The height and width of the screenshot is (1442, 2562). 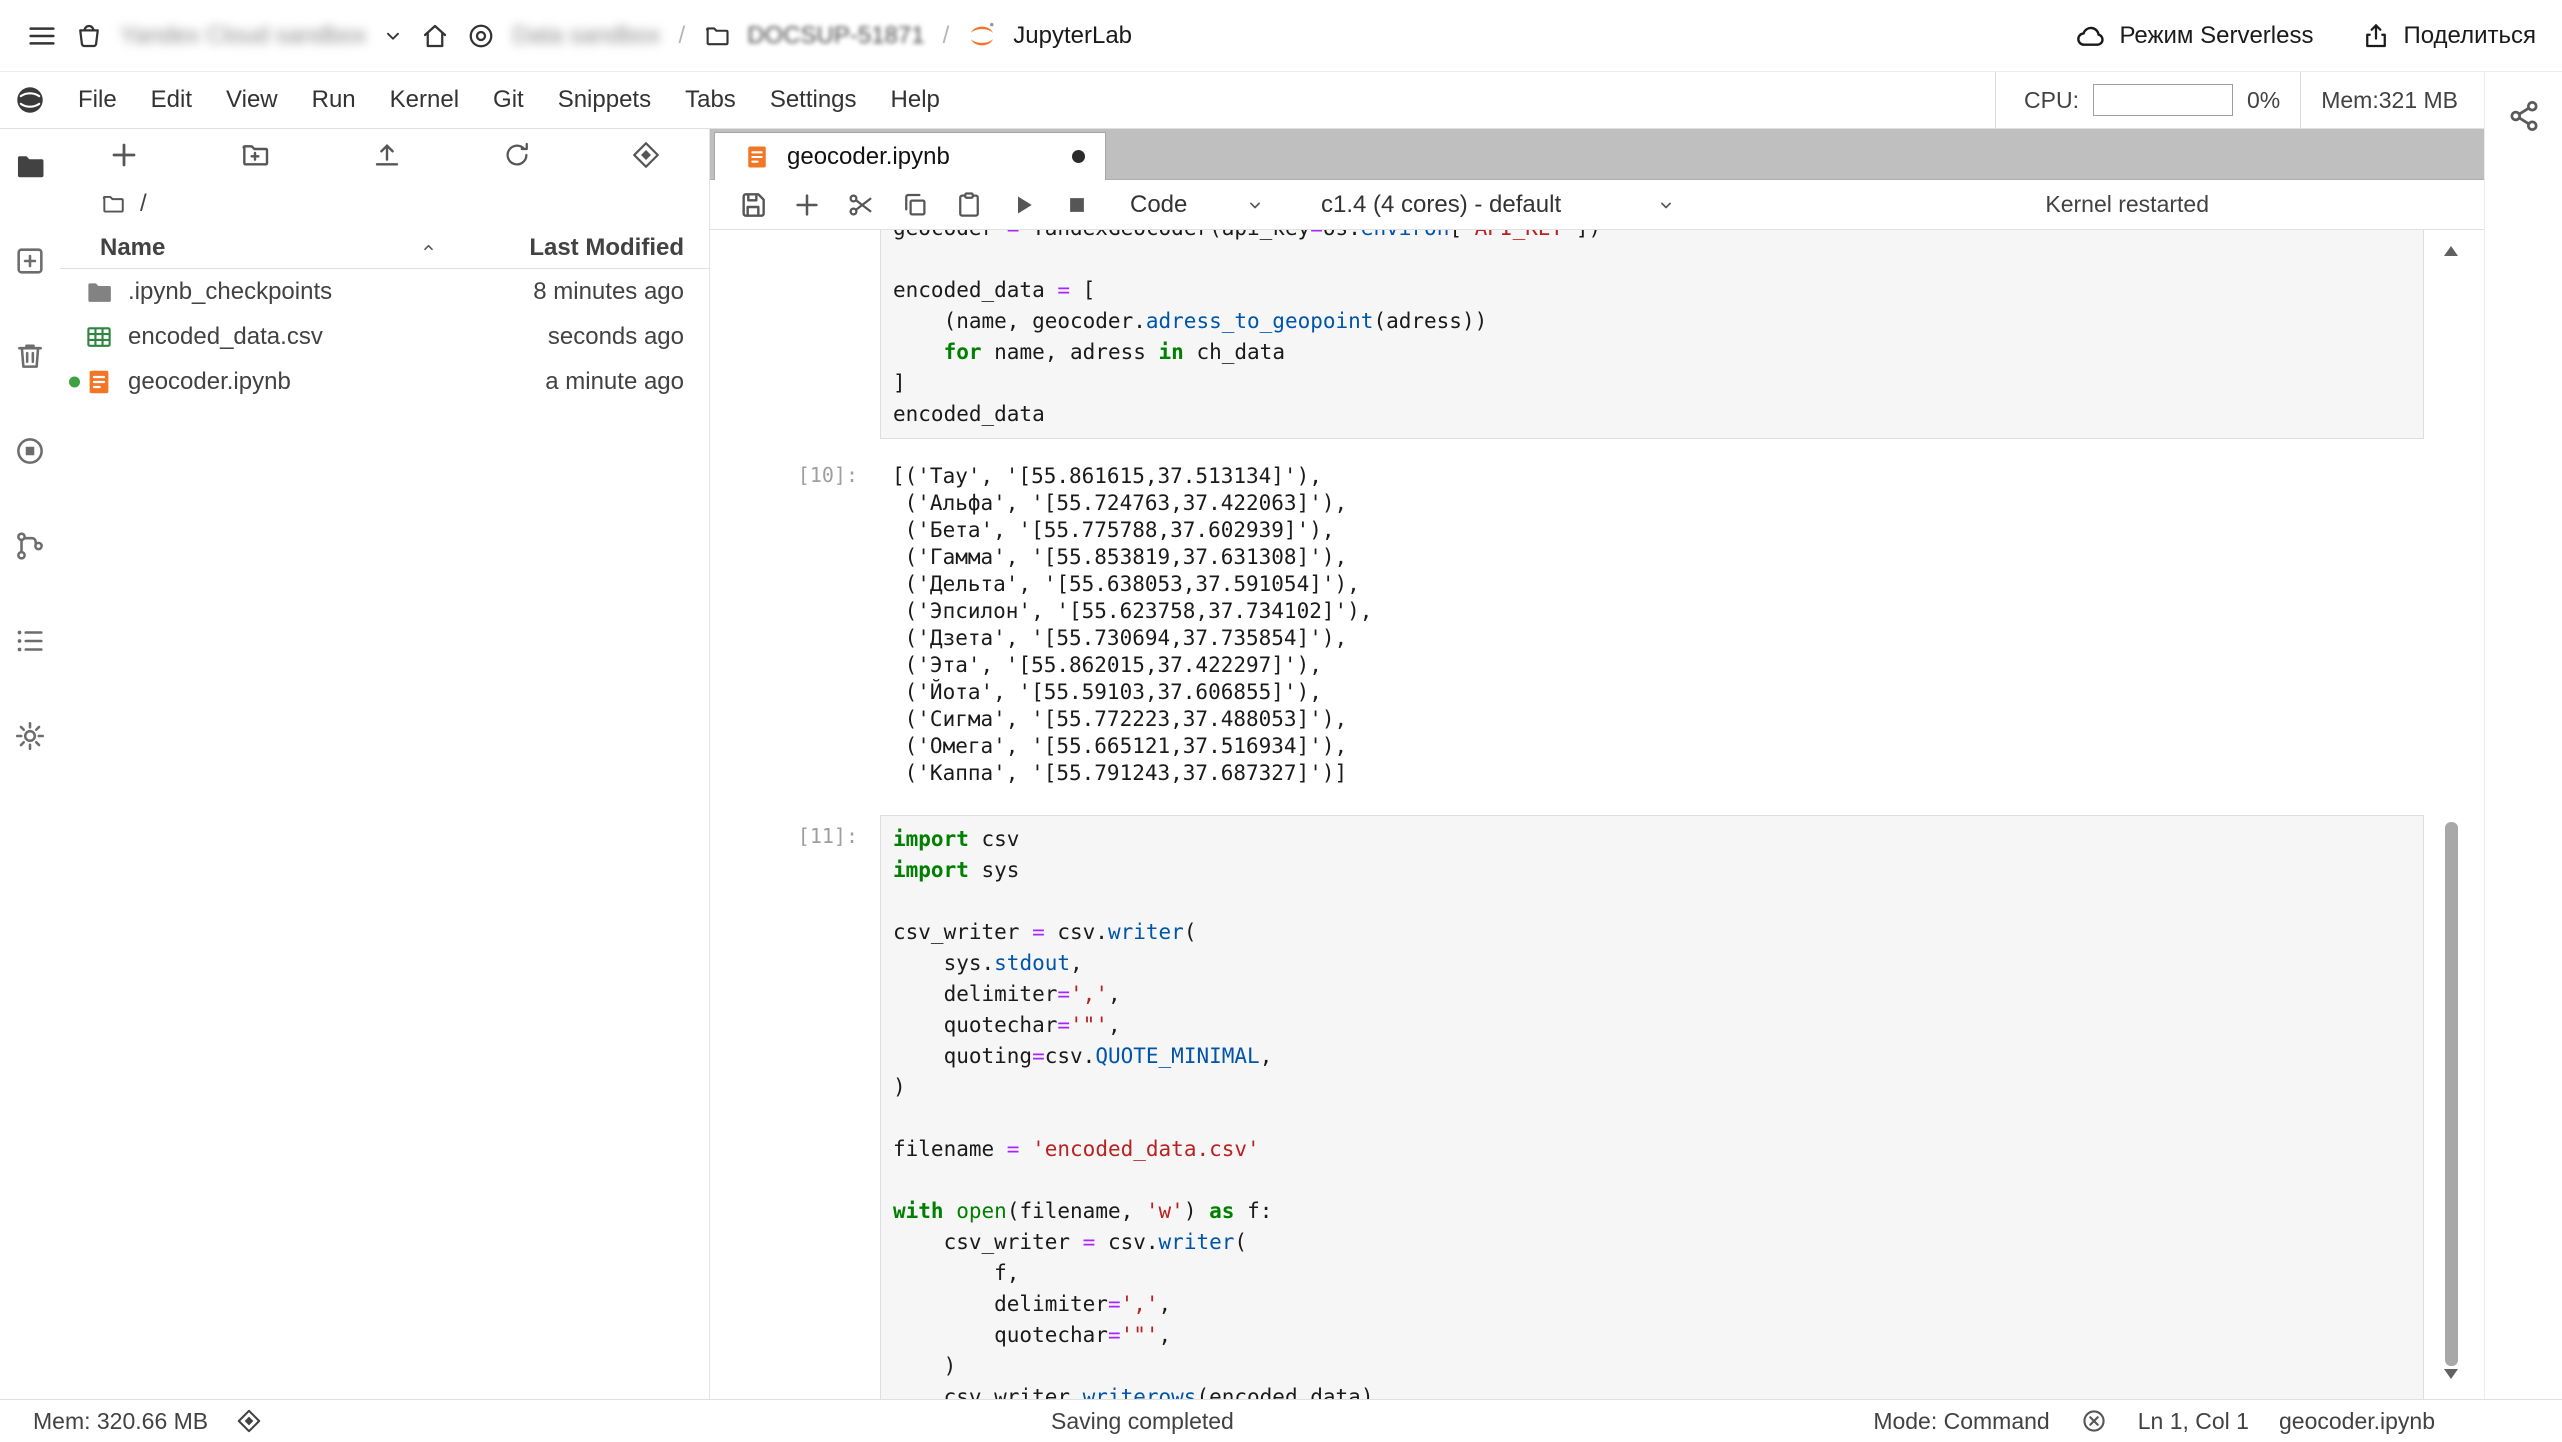 What do you see at coordinates (435, 36) in the screenshot?
I see `home-icon` at bounding box center [435, 36].